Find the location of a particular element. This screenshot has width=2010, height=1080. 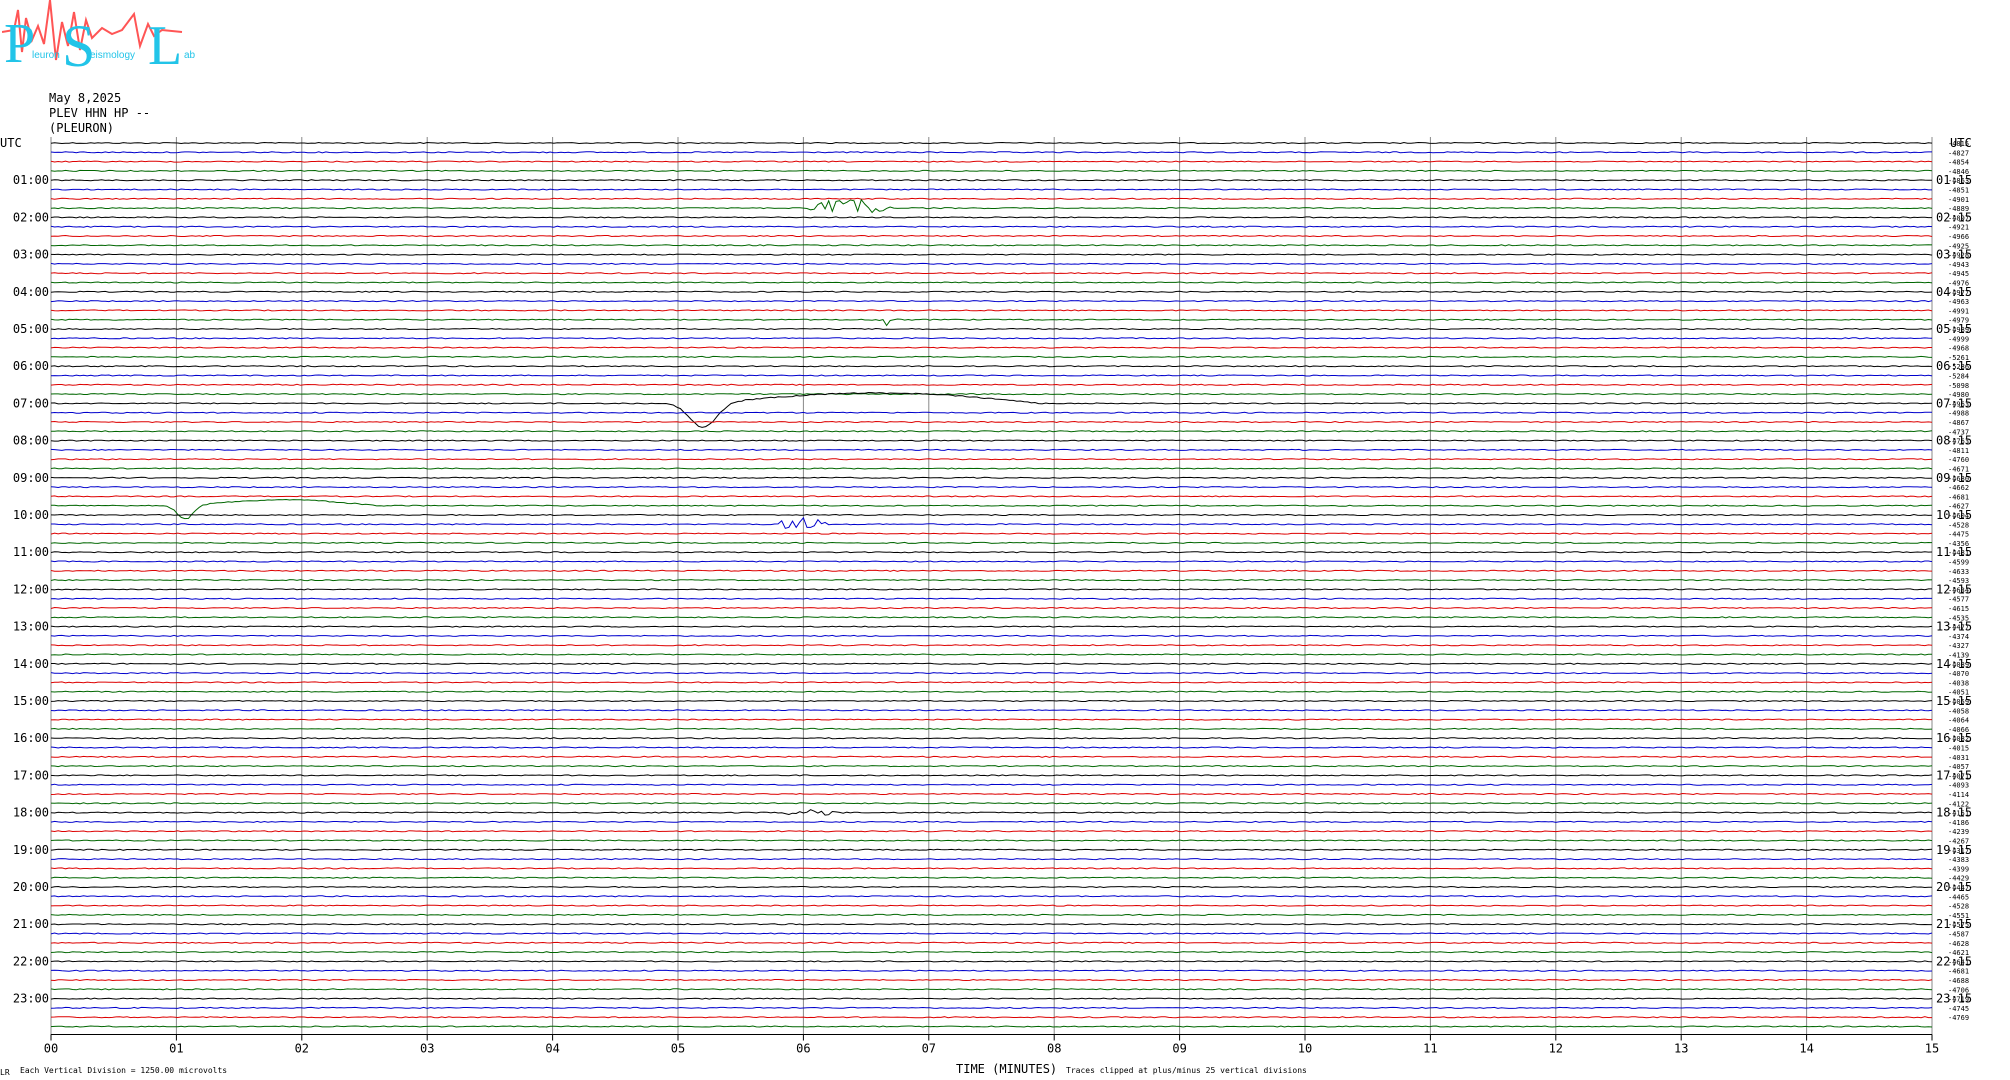

row-offset-label: -4031 is located at coordinates (1958, 758).